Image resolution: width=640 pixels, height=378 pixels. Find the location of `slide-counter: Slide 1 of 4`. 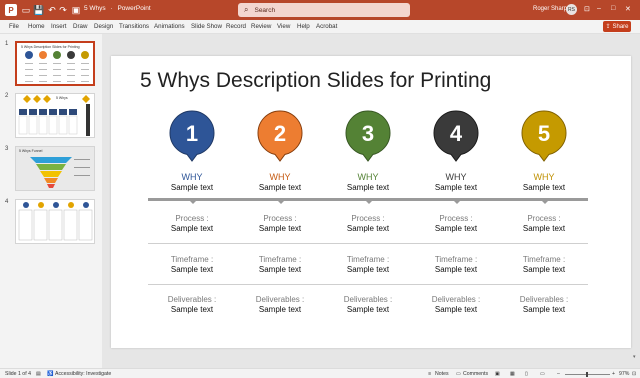

slide-counter: Slide 1 of 4 is located at coordinates (18, 374).